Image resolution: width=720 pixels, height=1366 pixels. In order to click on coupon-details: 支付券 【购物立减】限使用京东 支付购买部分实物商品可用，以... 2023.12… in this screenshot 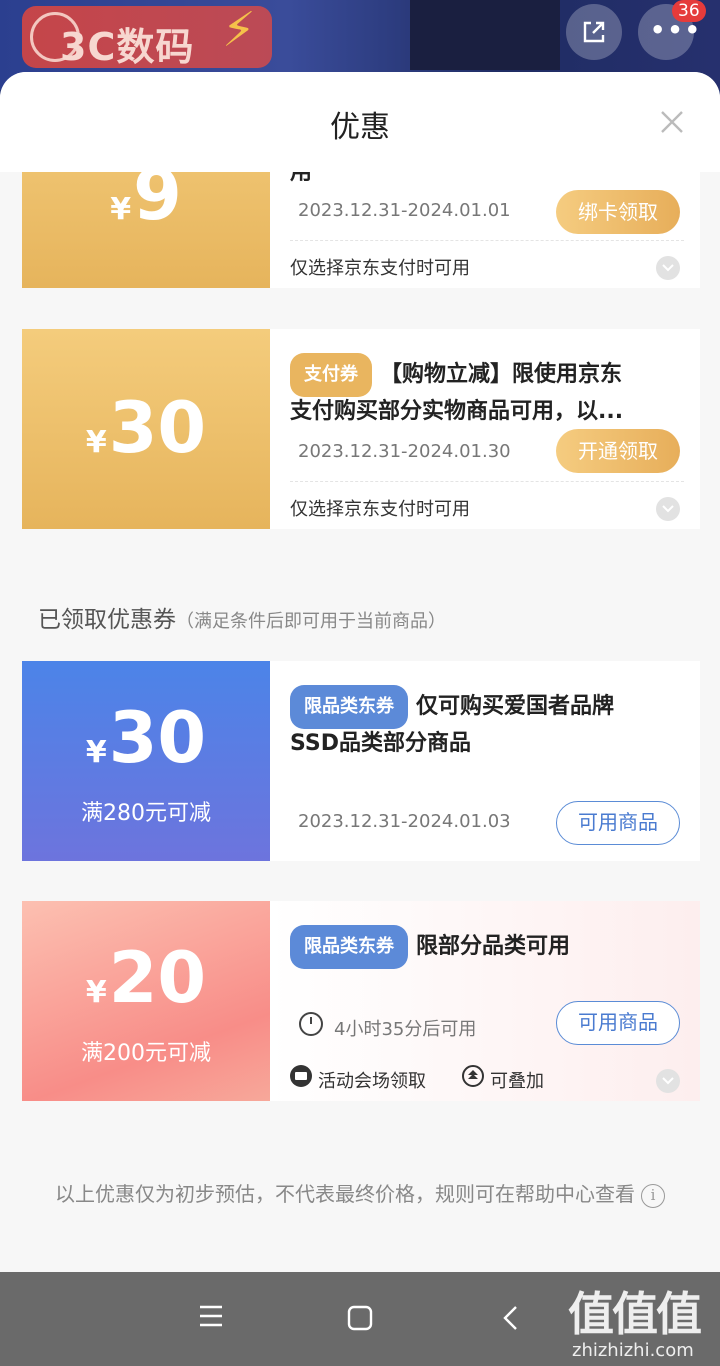, I will do `click(485, 429)`.